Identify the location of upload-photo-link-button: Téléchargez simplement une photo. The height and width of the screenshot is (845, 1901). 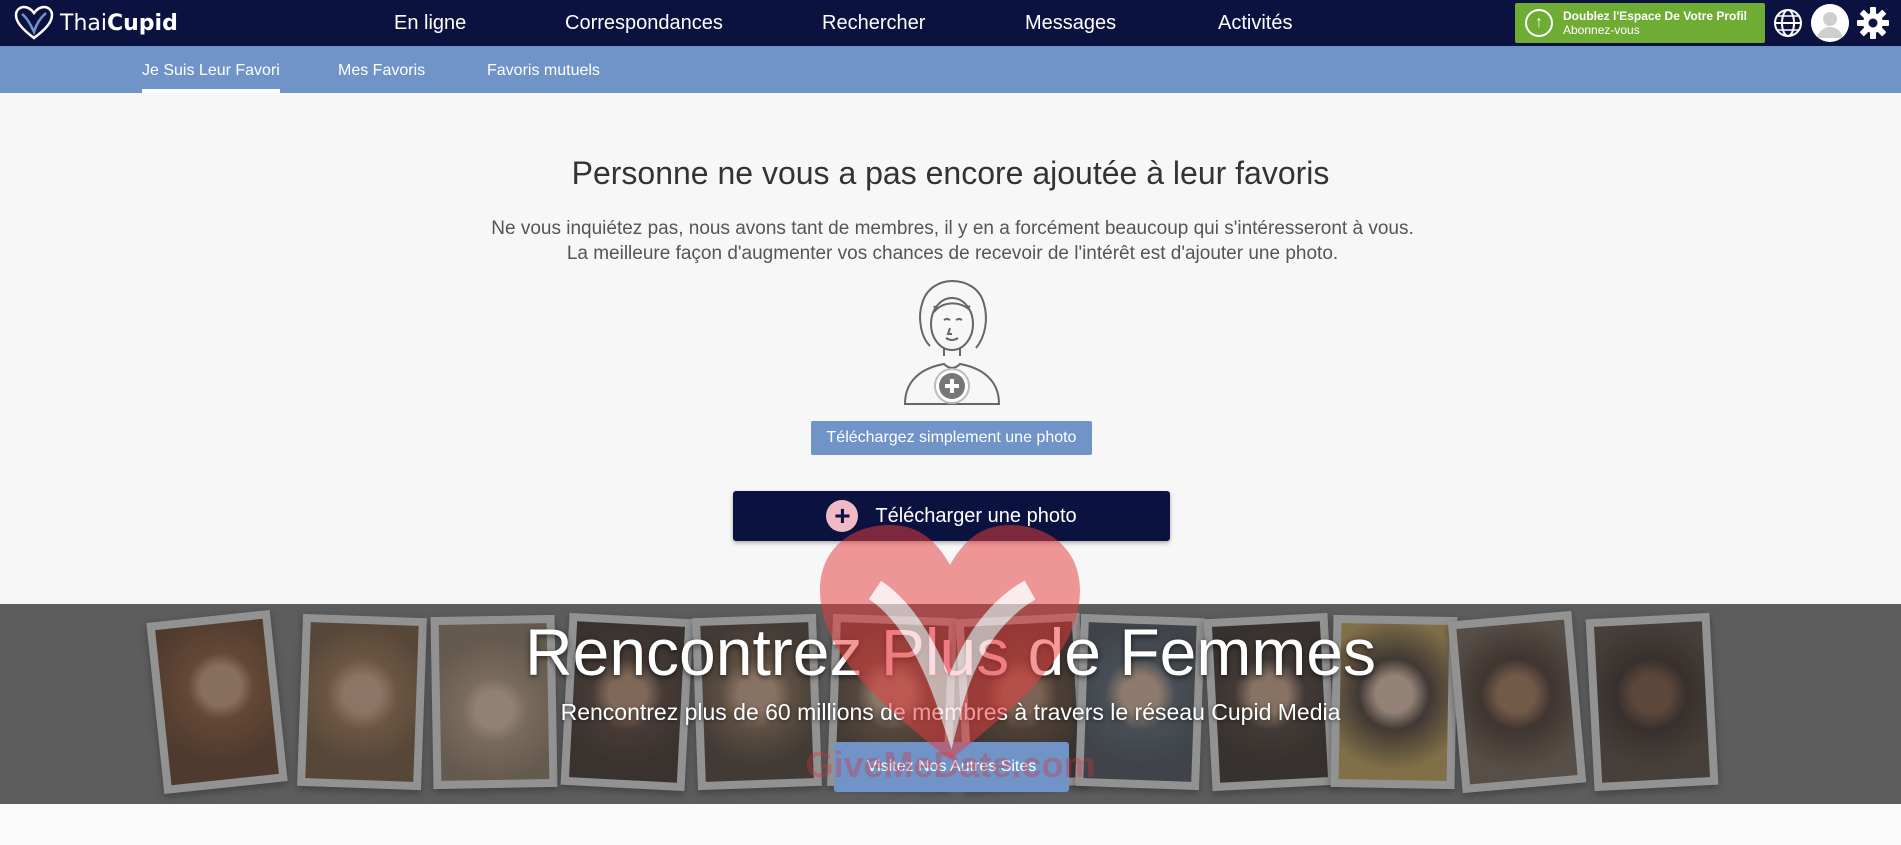
(951, 438).